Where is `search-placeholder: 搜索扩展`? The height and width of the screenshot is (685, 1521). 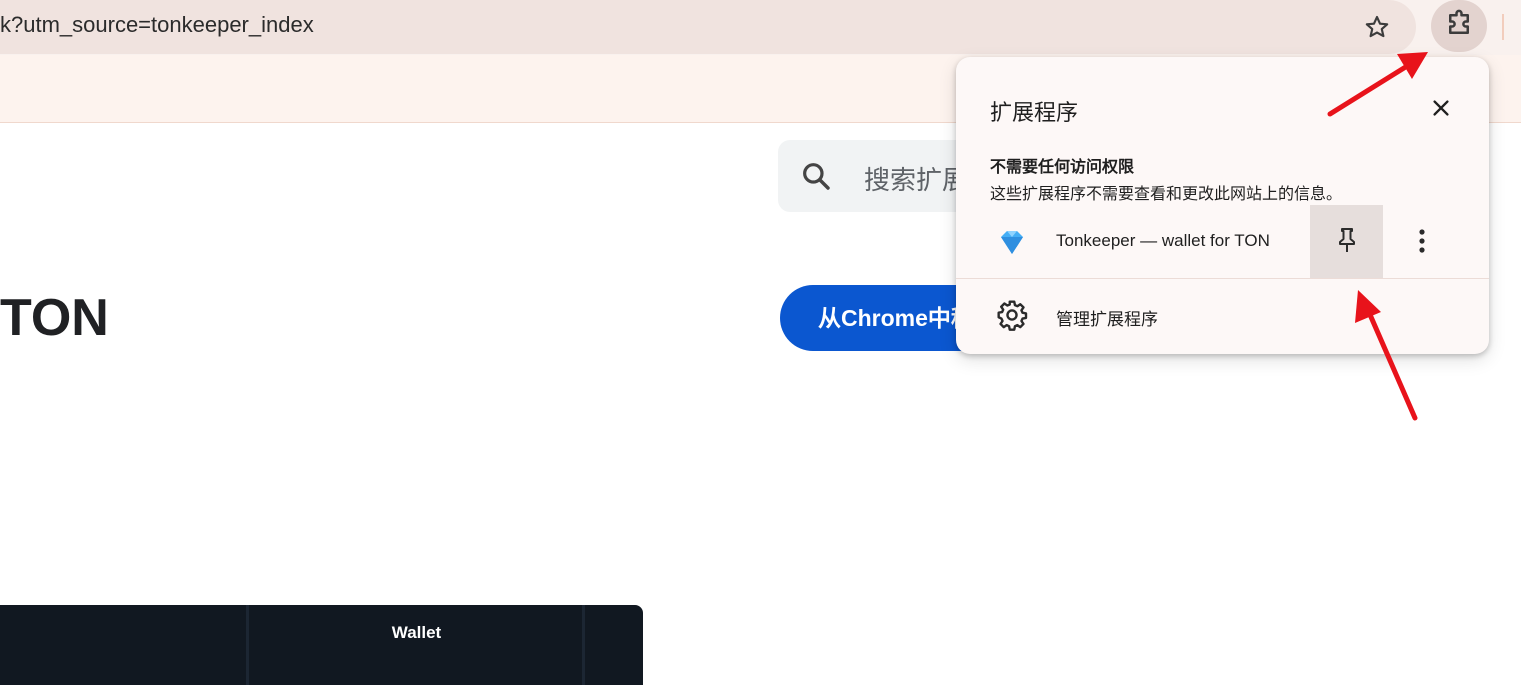
search-placeholder: 搜索扩展 is located at coordinates (916, 178).